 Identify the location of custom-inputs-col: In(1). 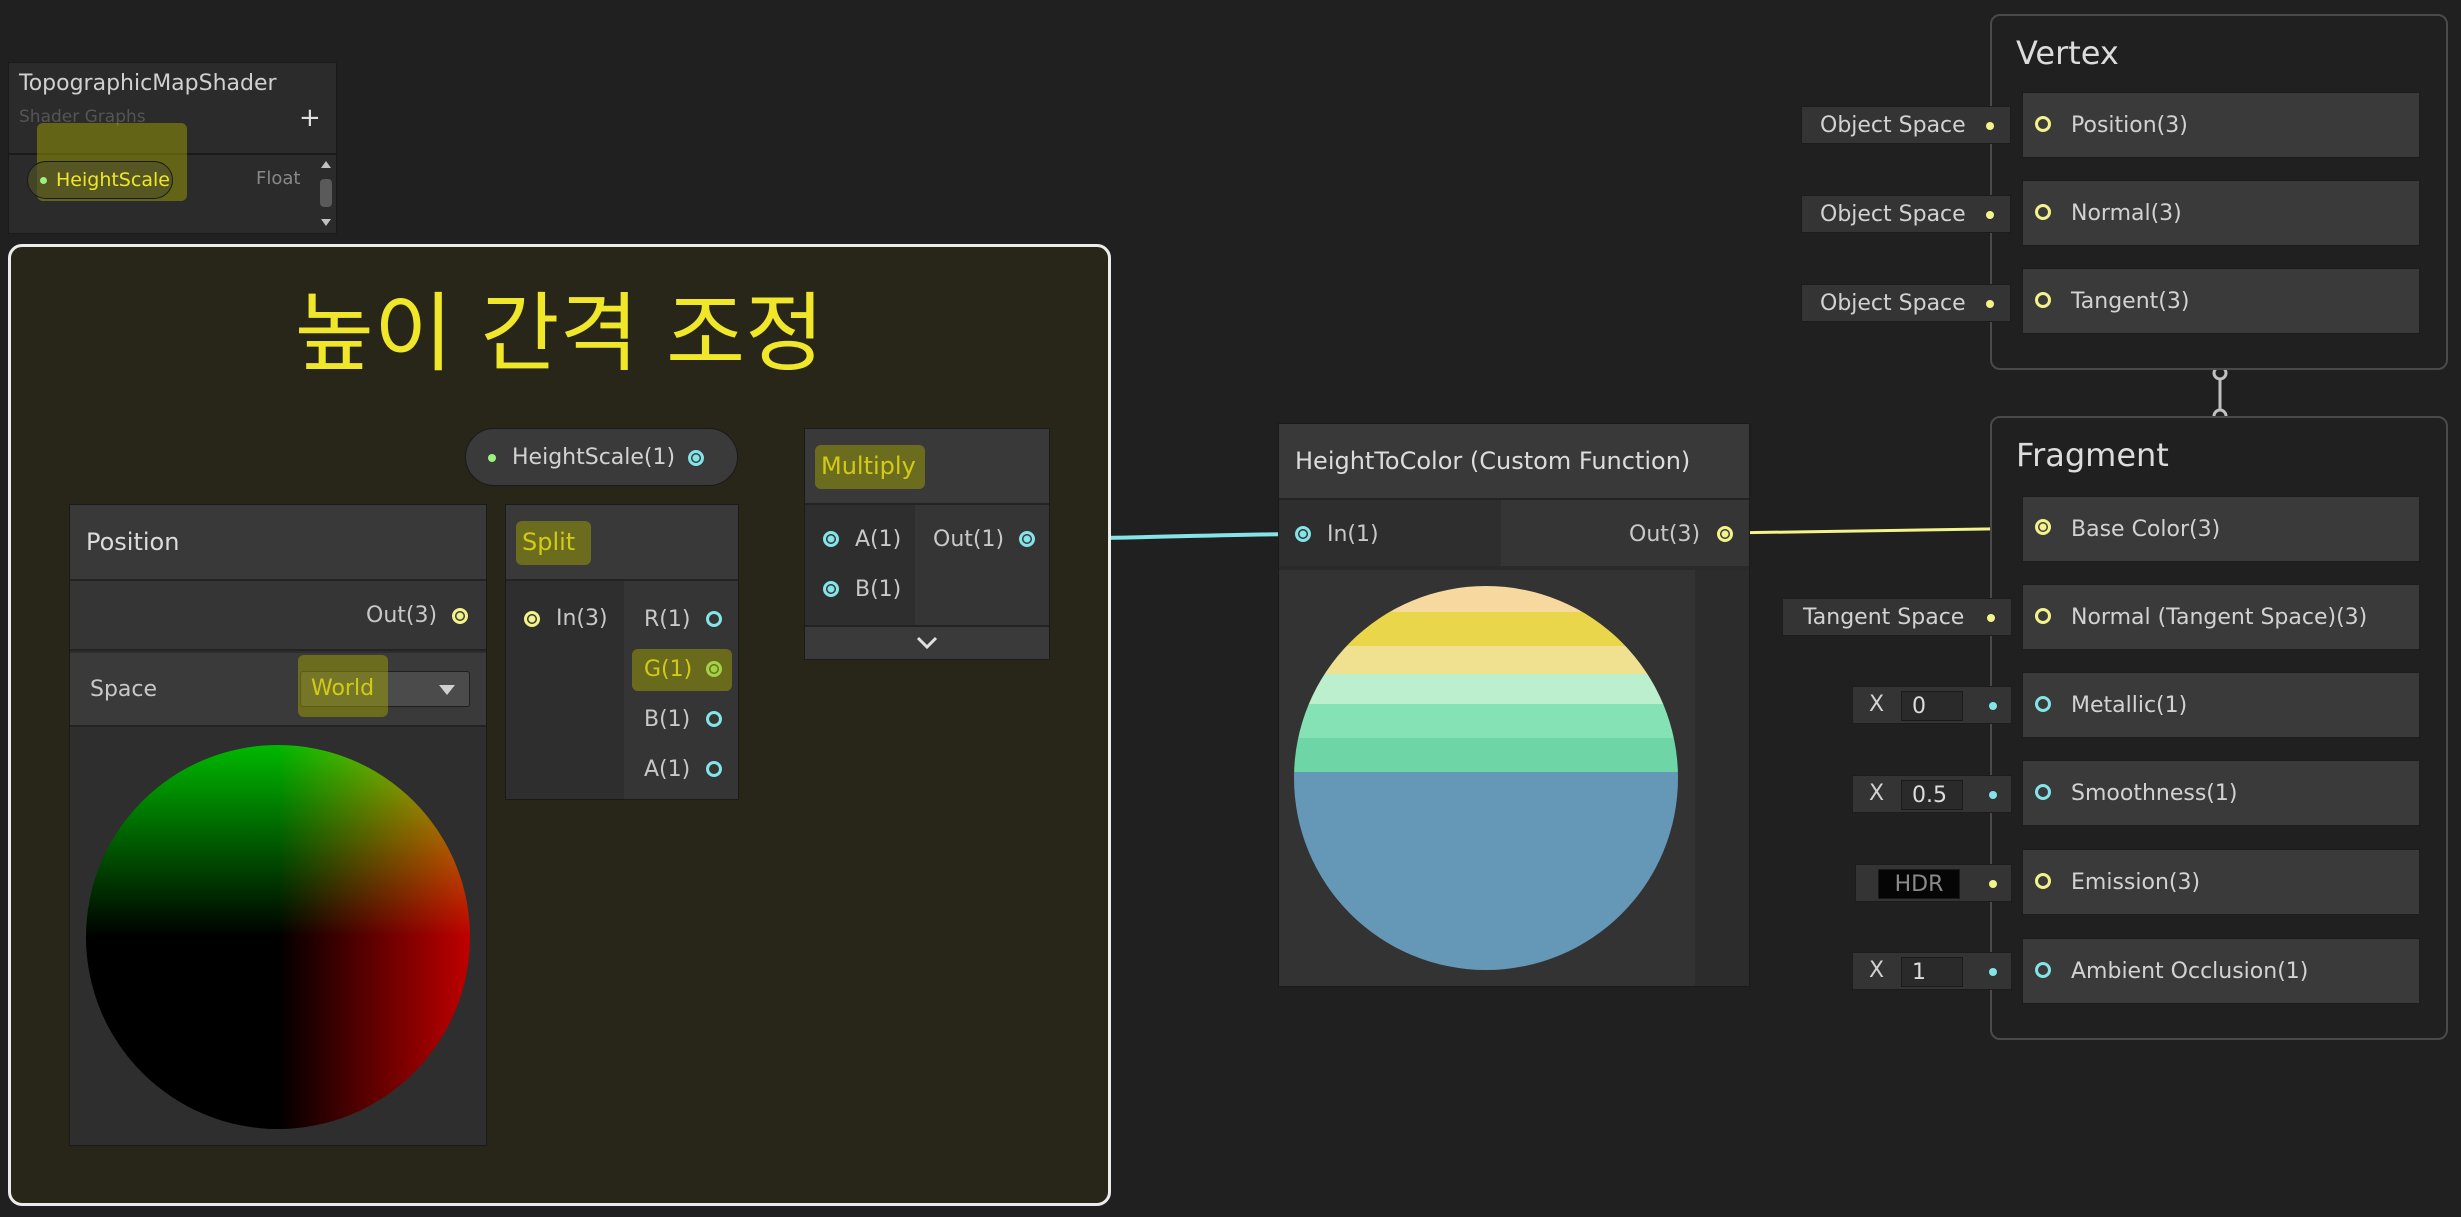
(1390, 533).